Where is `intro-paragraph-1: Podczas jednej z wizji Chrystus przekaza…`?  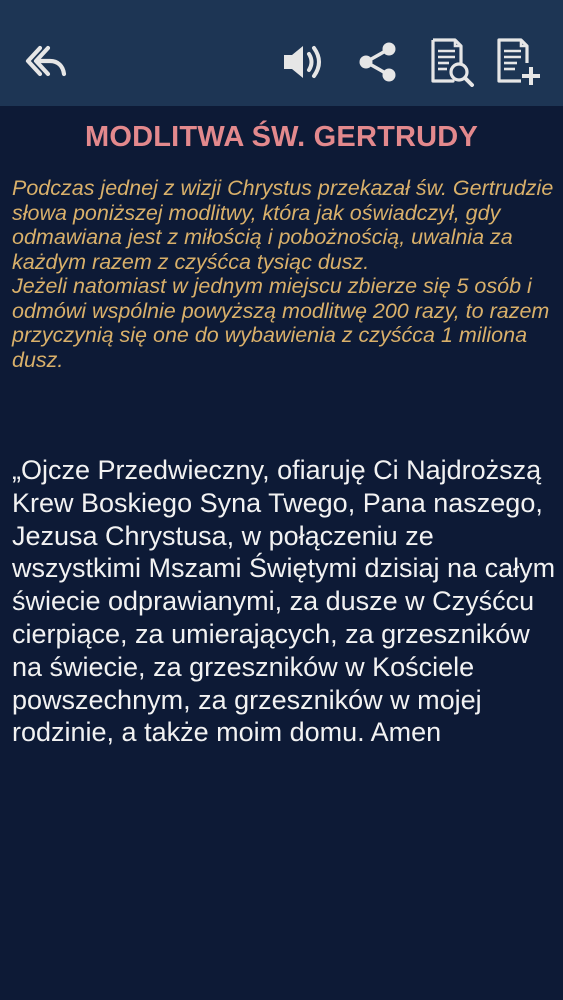
intro-paragraph-1: Podczas jednej z wizji Chrystus przekaza… is located at coordinates (283, 225).